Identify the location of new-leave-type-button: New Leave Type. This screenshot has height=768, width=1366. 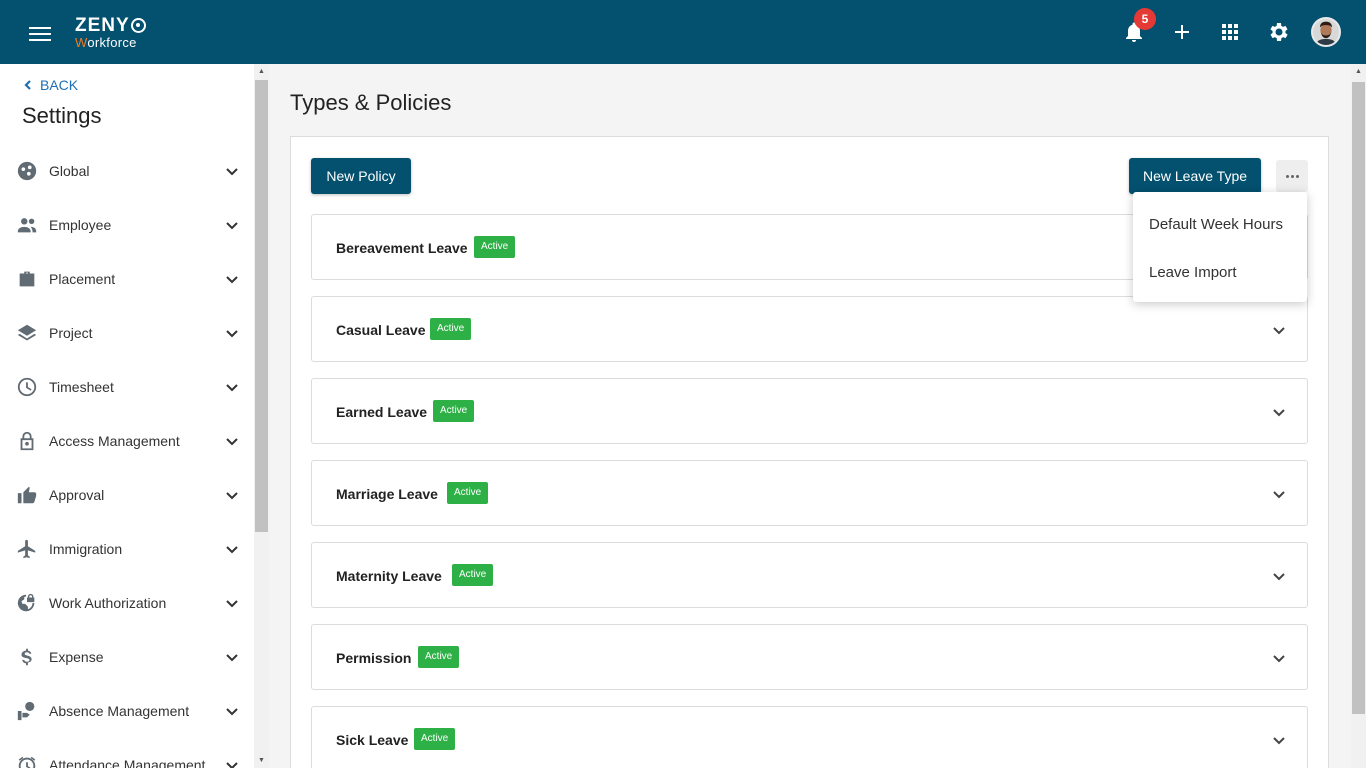
(1195, 176).